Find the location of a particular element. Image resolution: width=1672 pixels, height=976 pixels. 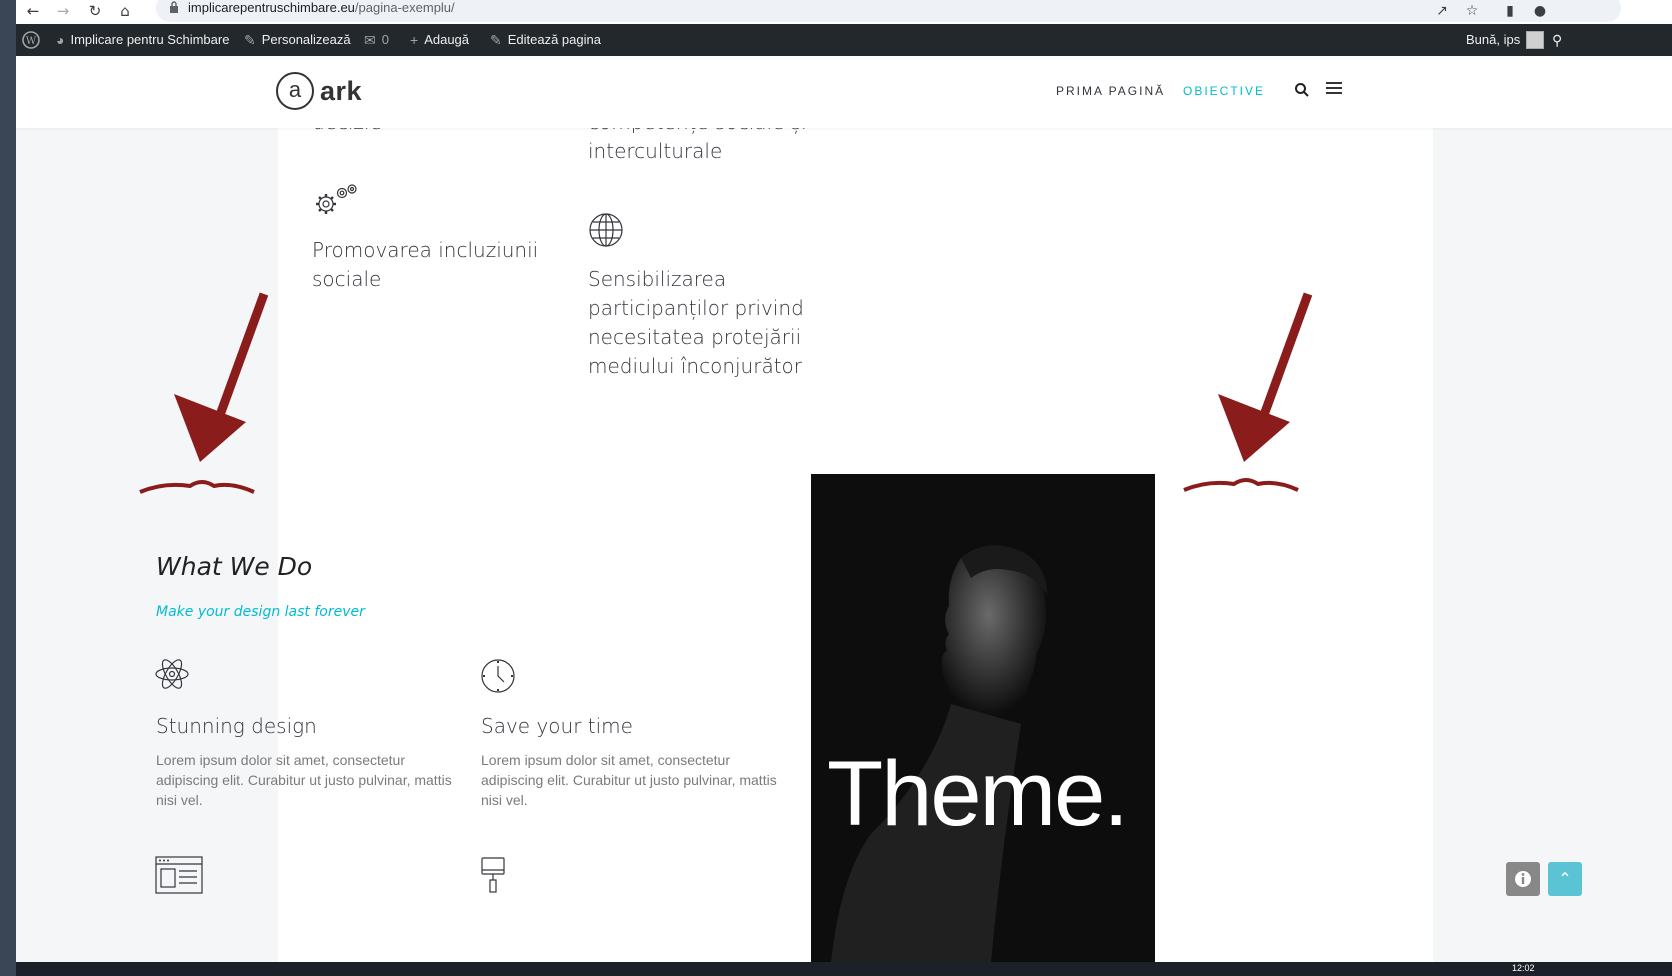

taskbar-clock: 12:02 is located at coordinates (1523, 968).